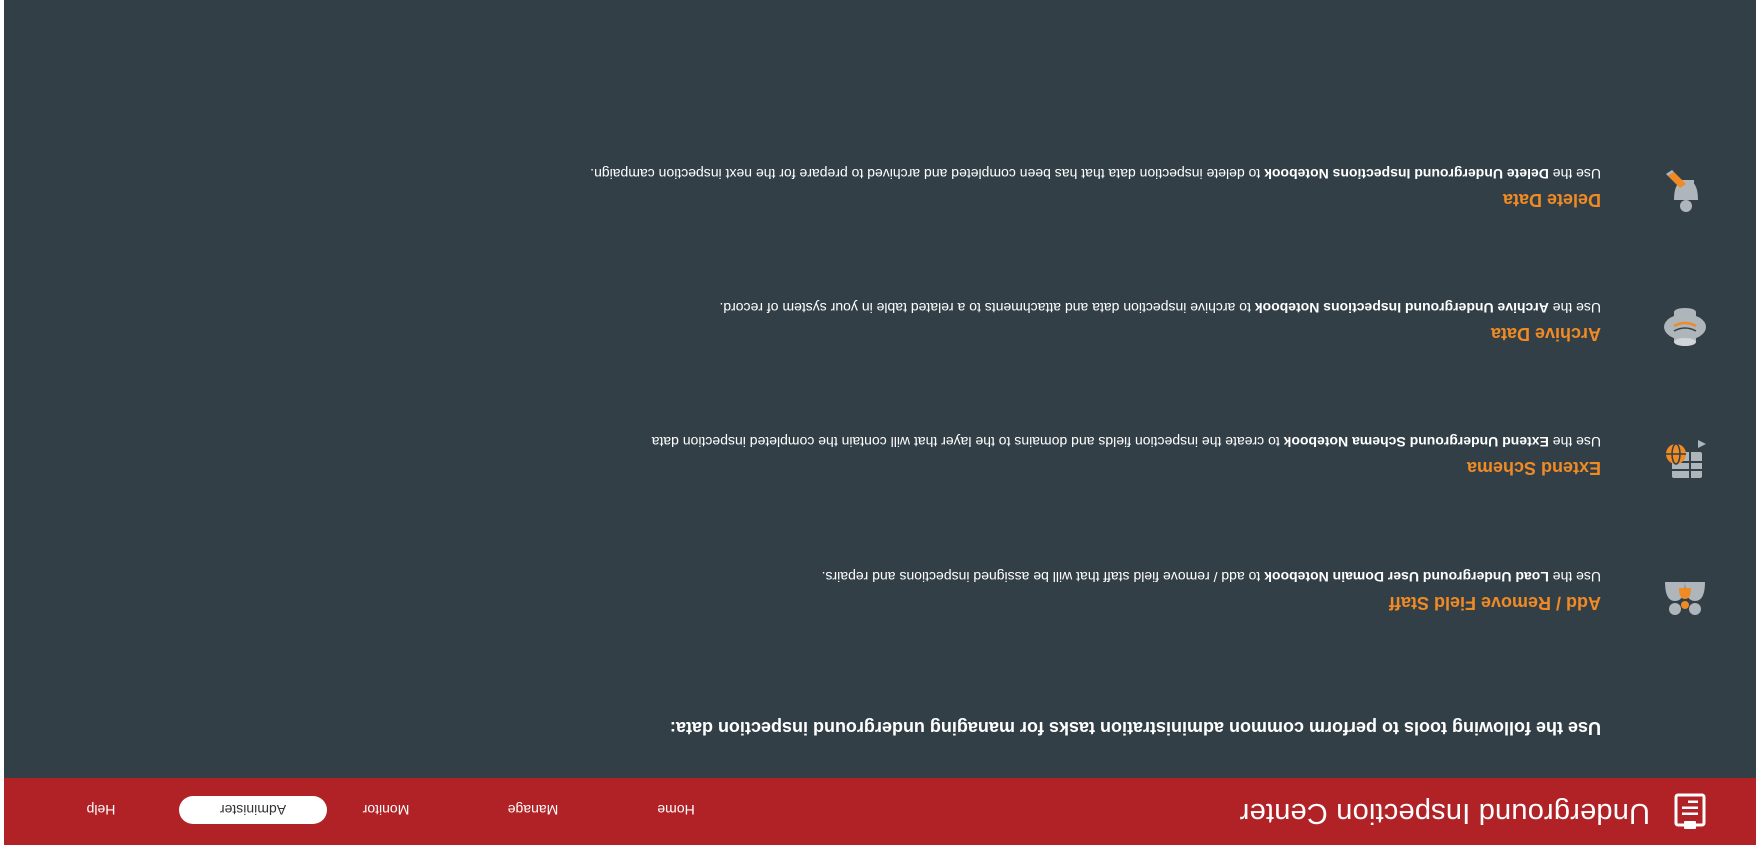 The image size is (1756, 850). What do you see at coordinates (1534, 467) in the screenshot?
I see `tool-title-extend-schema: Extend Schema` at bounding box center [1534, 467].